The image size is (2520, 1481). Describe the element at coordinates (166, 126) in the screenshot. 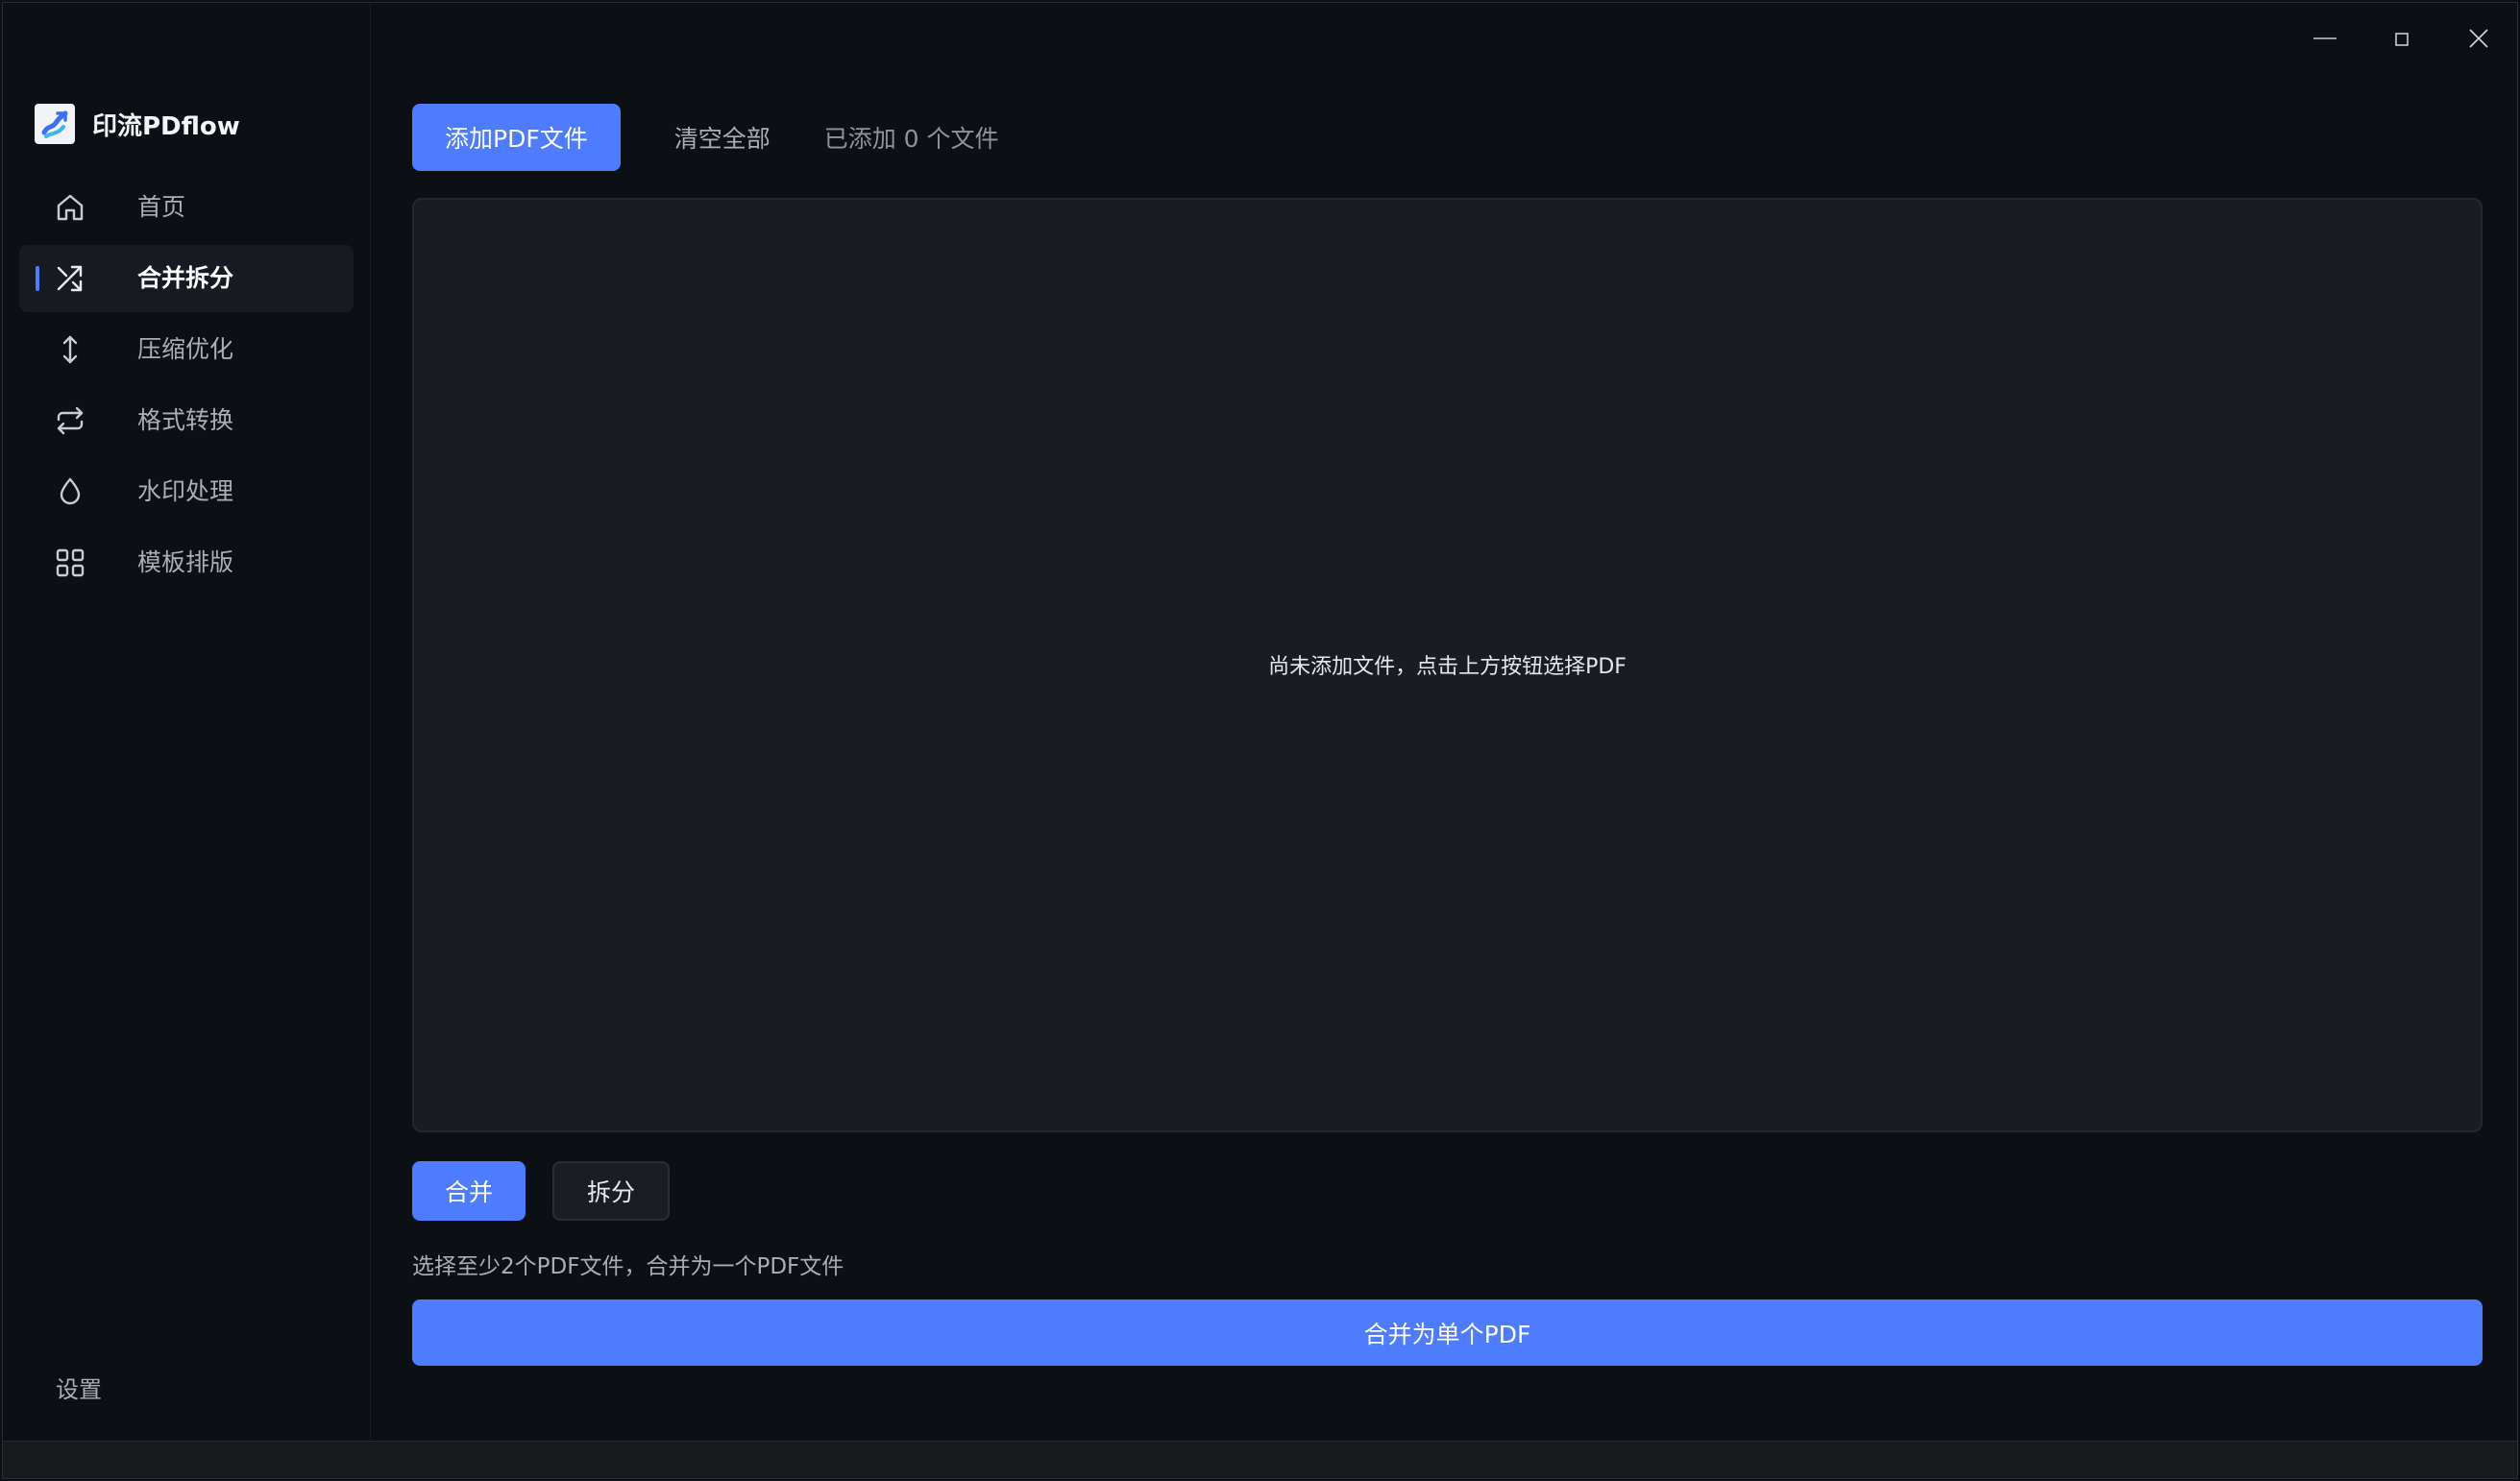

I see `app-name: 印流PDflow` at that location.